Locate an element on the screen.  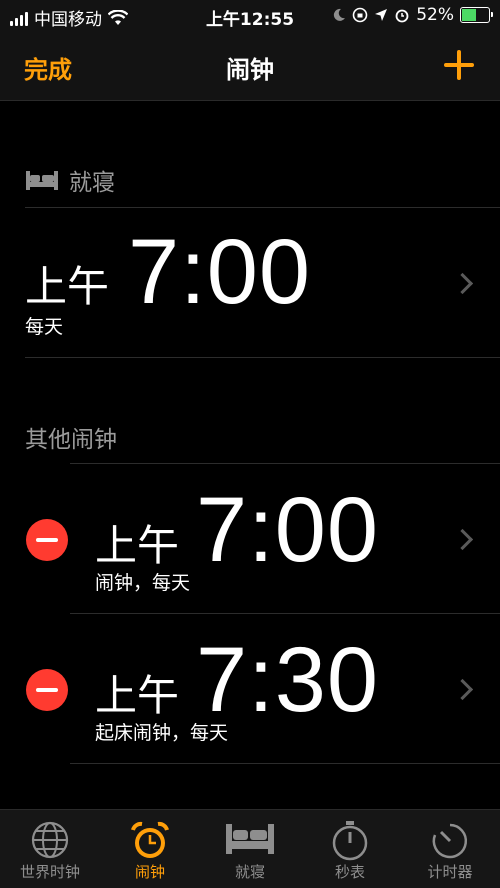
alarm-subtitle: 闹钟，每天 is located at coordinates (143, 583).